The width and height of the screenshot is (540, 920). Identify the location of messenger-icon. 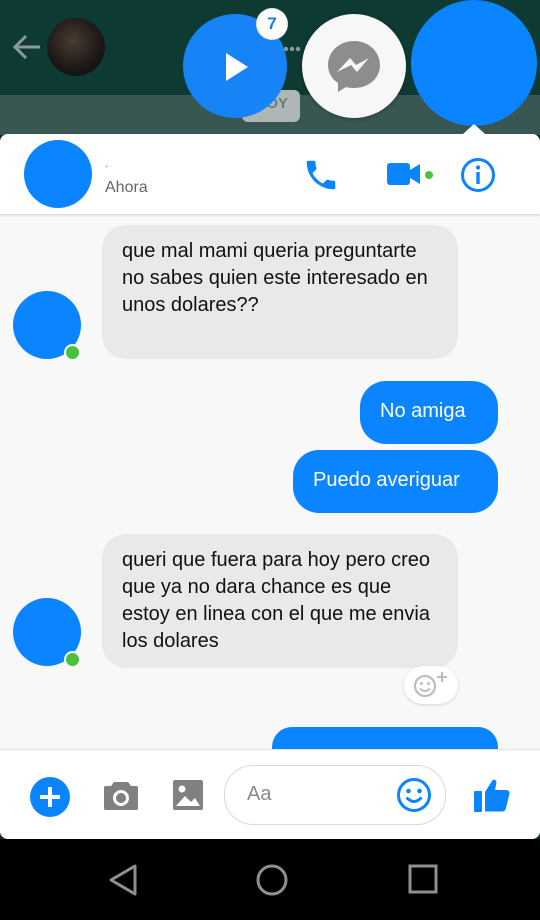
(354, 66).